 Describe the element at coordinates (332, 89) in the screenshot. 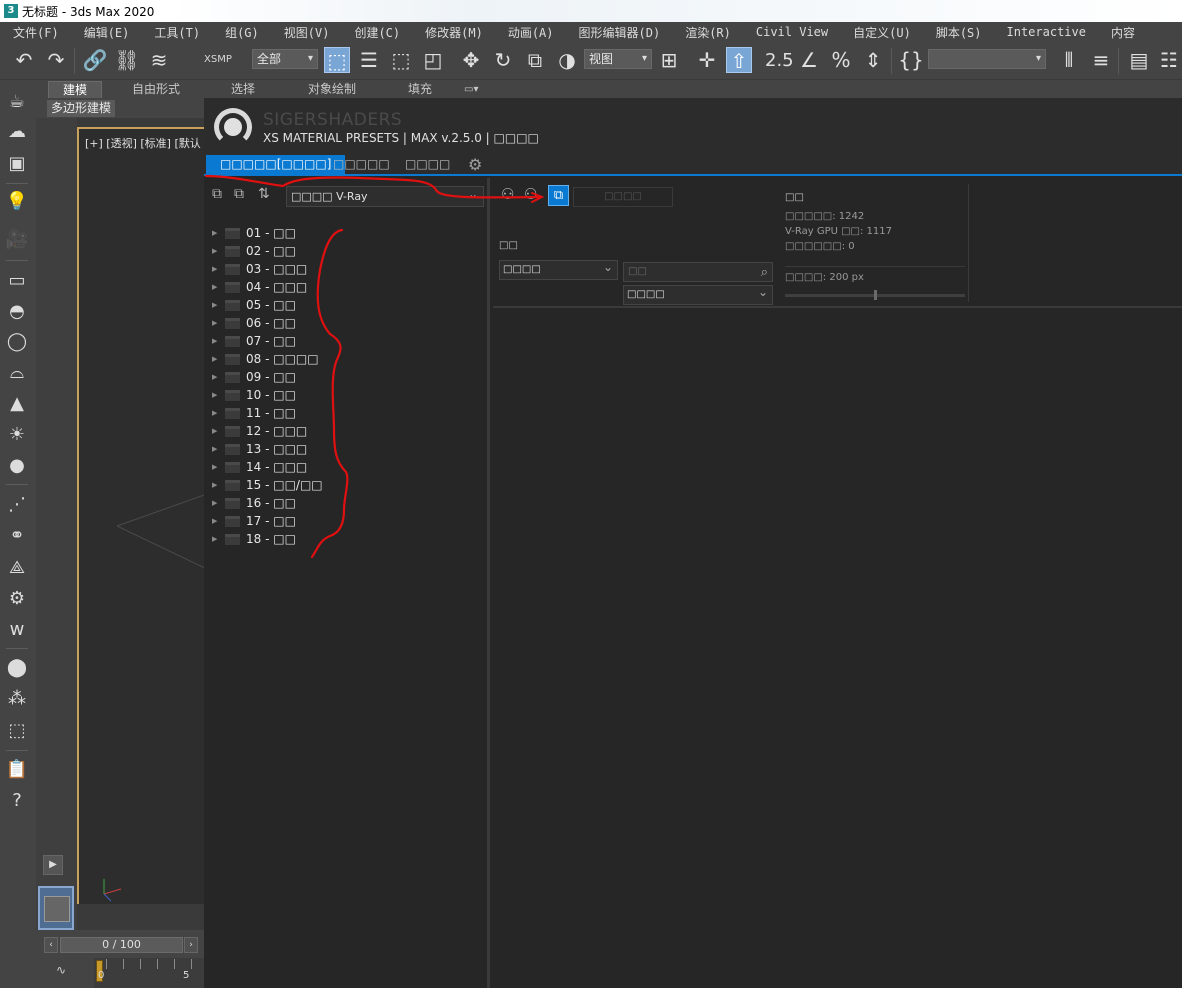

I see `tab-object-paint: 对象绘制` at that location.